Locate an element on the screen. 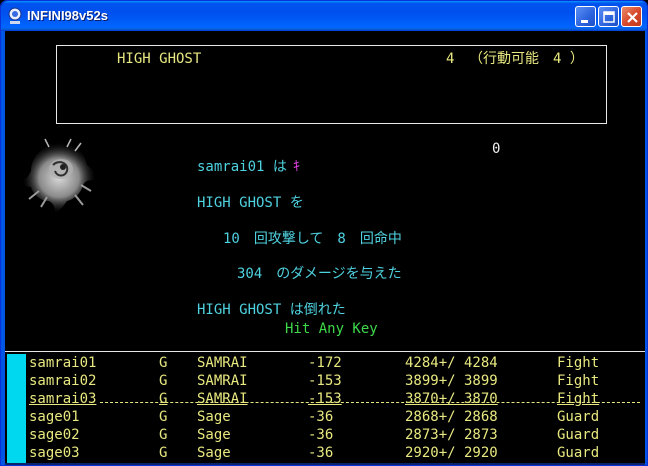  maximize-icon is located at coordinates (609, 17).